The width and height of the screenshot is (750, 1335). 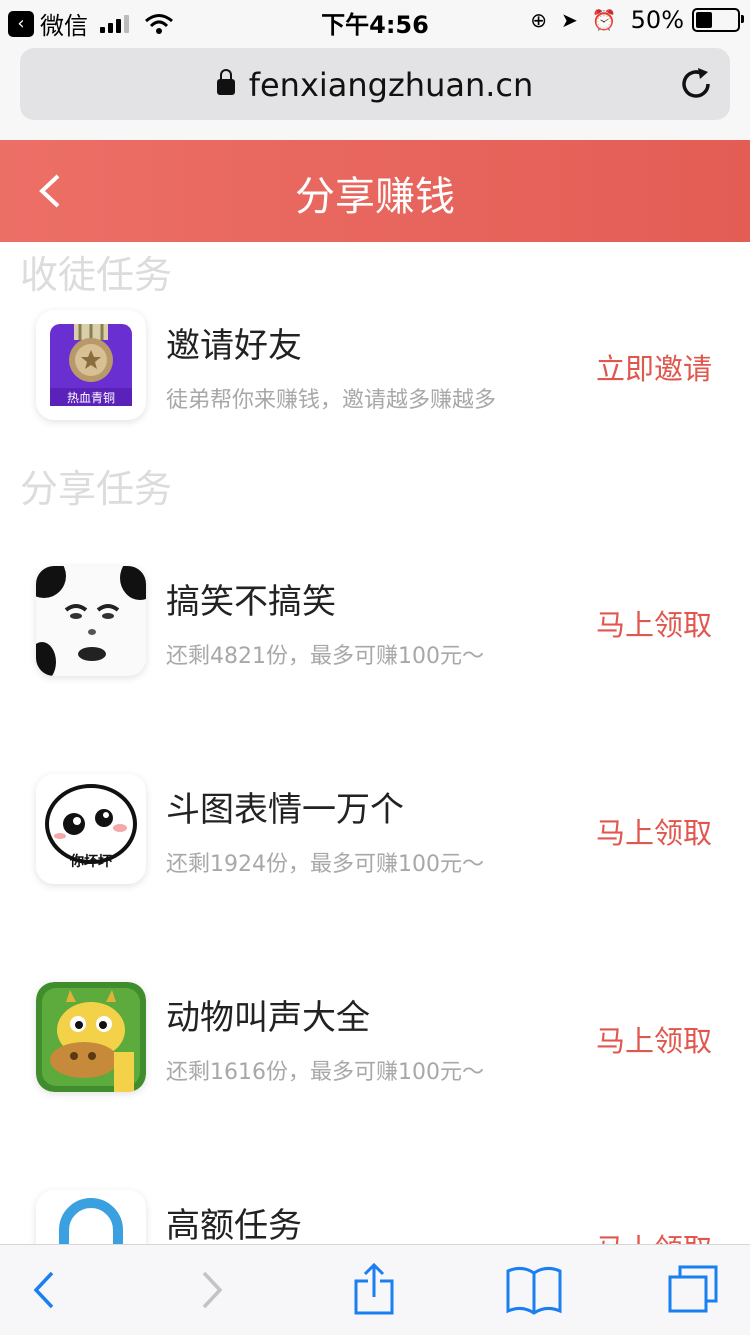 What do you see at coordinates (234, 346) in the screenshot?
I see `task-title: 邀请好友` at bounding box center [234, 346].